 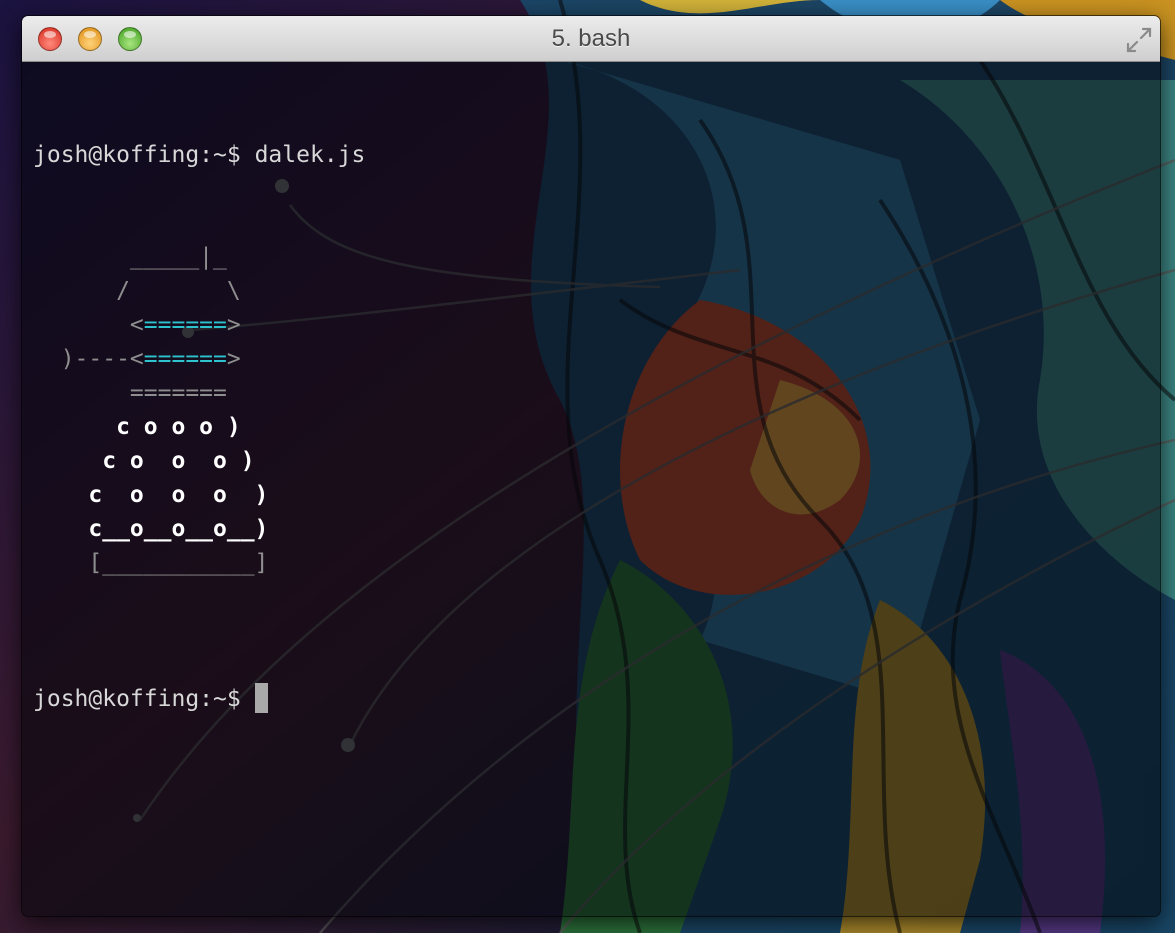 I want to click on ascii-art-line: _____|_, so click(x=130, y=257).